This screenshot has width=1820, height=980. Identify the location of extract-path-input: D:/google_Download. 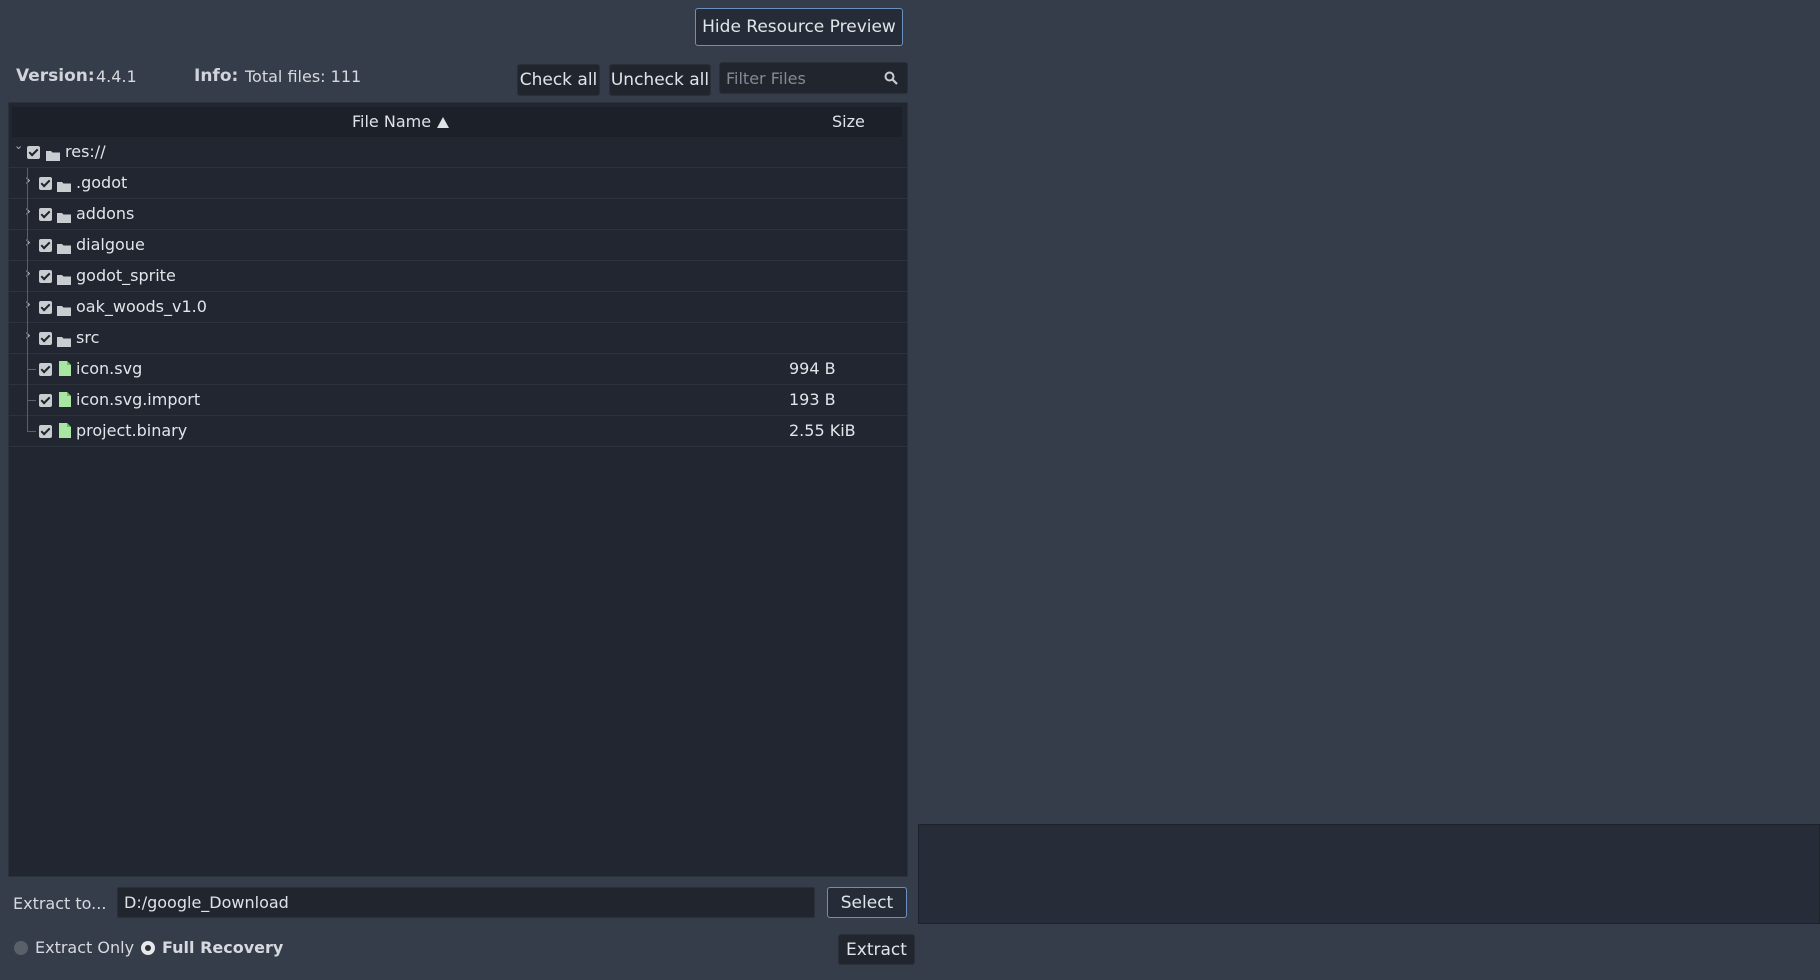
(466, 902).